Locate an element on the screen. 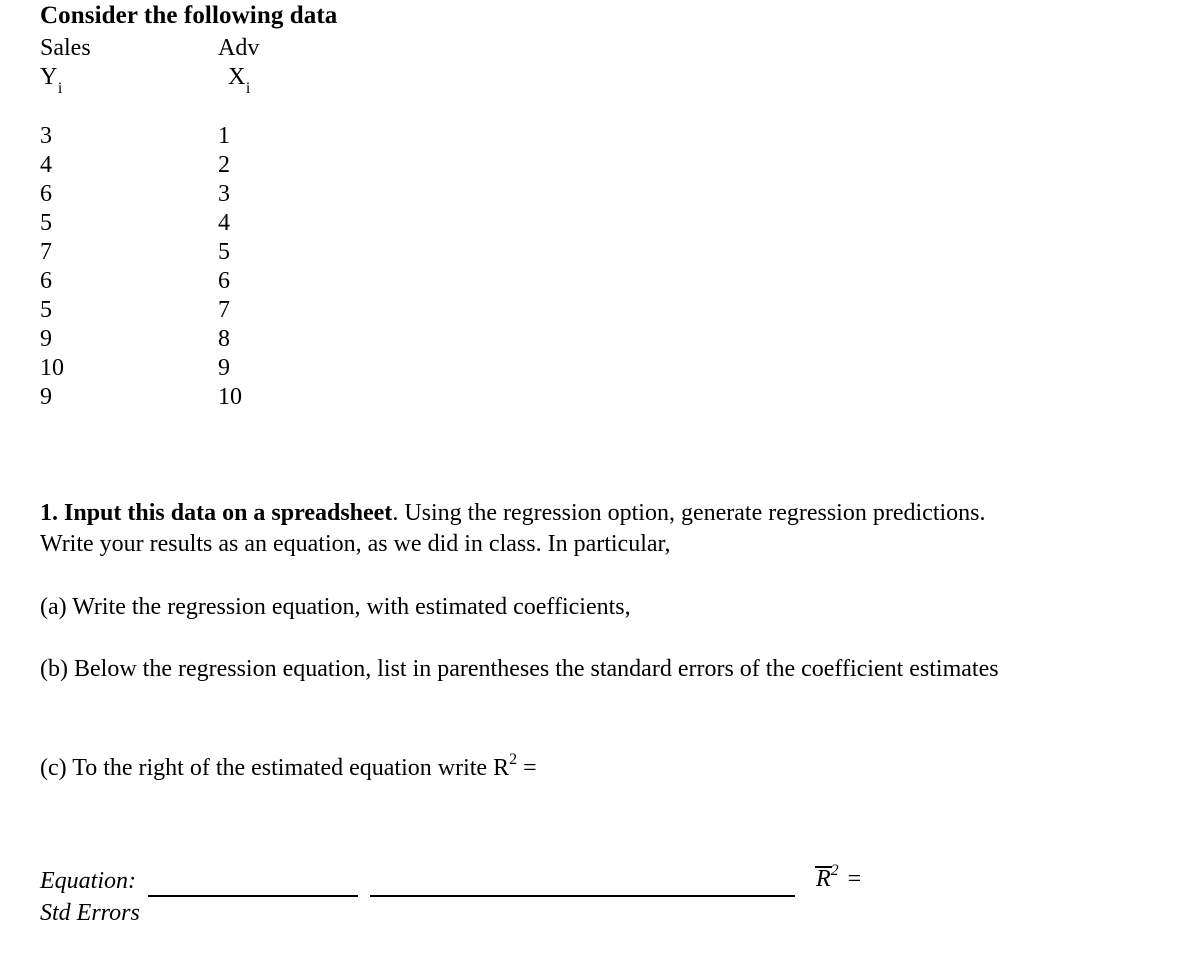 The image size is (1200, 961). cell-y: 3 is located at coordinates (46, 136).